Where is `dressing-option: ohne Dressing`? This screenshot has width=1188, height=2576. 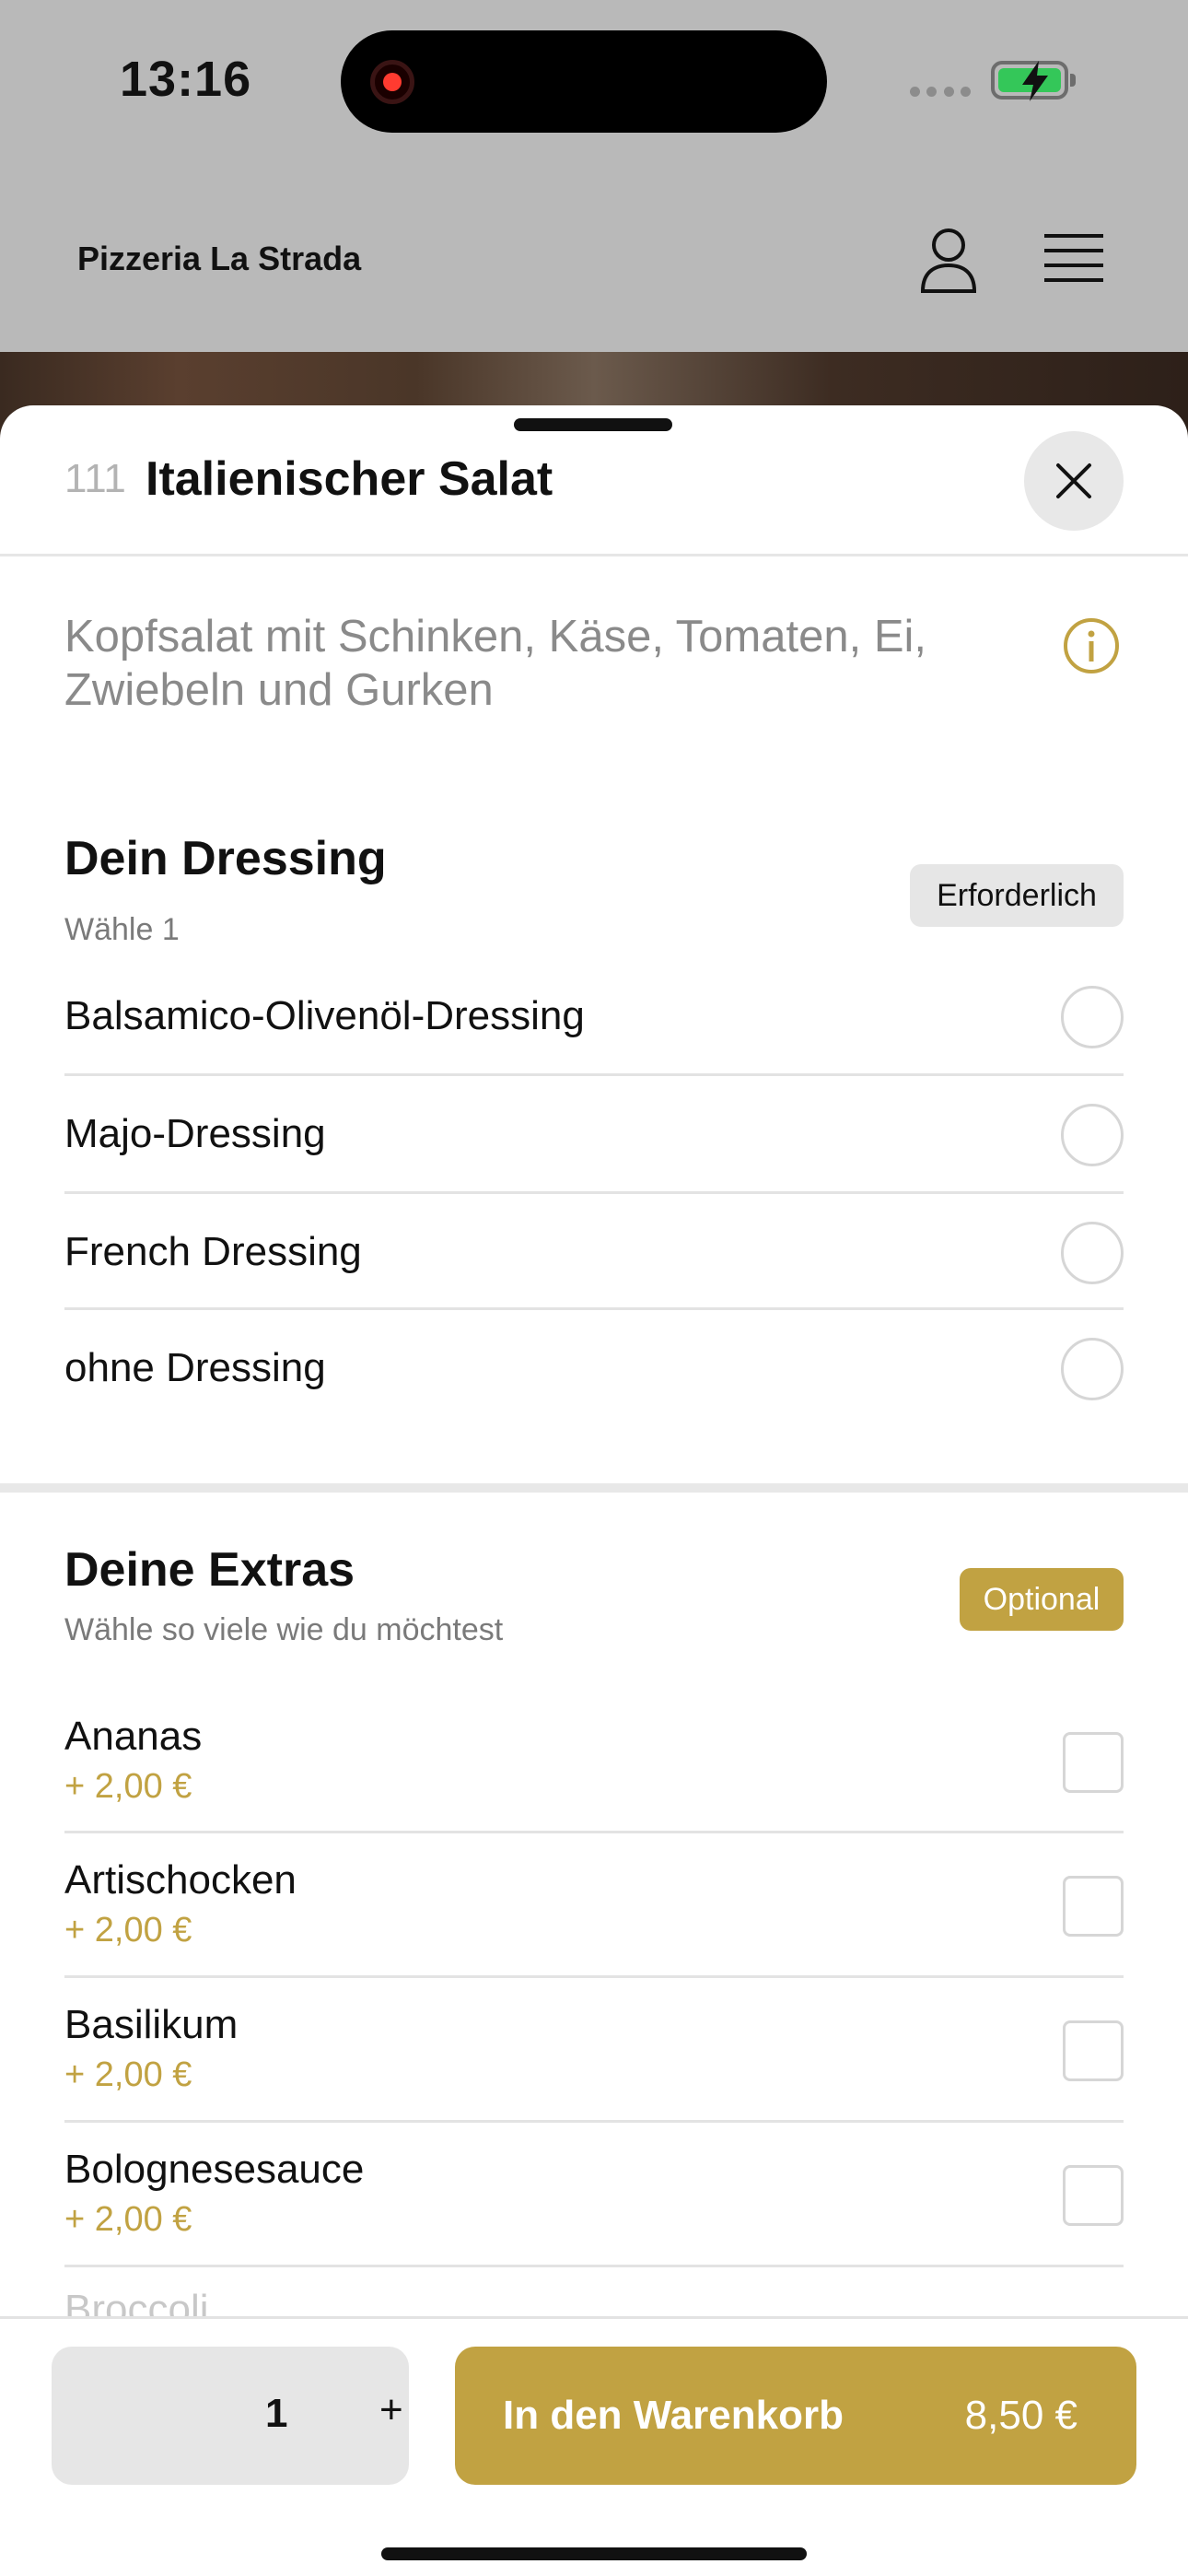
dressing-option: ohne Dressing is located at coordinates (594, 1369).